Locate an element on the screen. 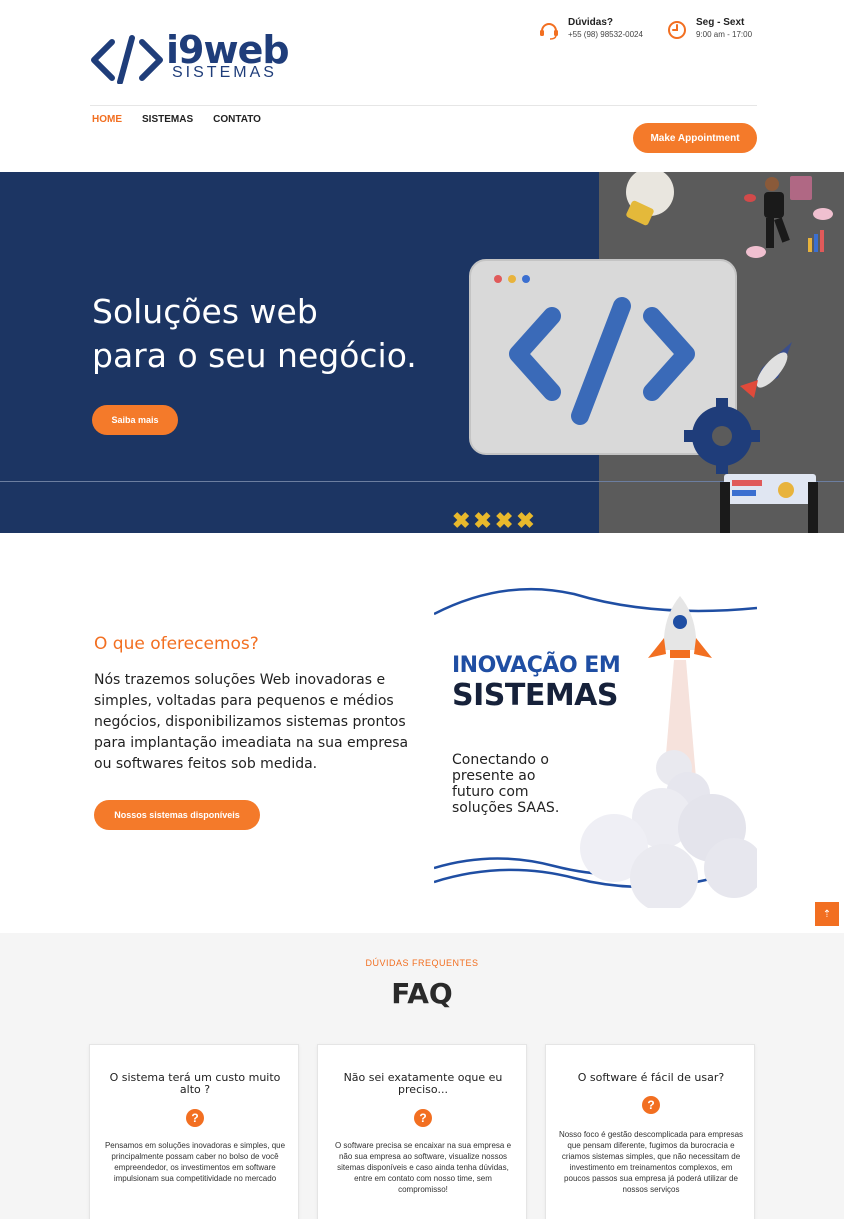 The image size is (844, 1219). header-divider is located at coordinates (423, 105).